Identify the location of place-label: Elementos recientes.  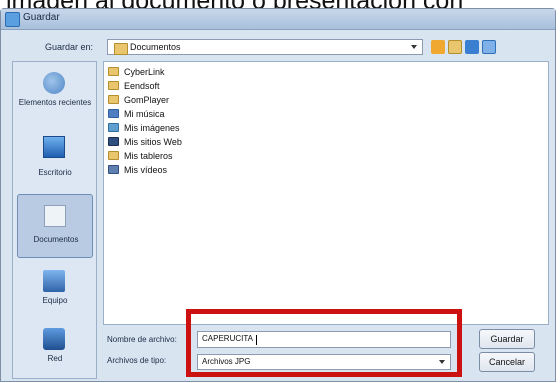
(55, 102).